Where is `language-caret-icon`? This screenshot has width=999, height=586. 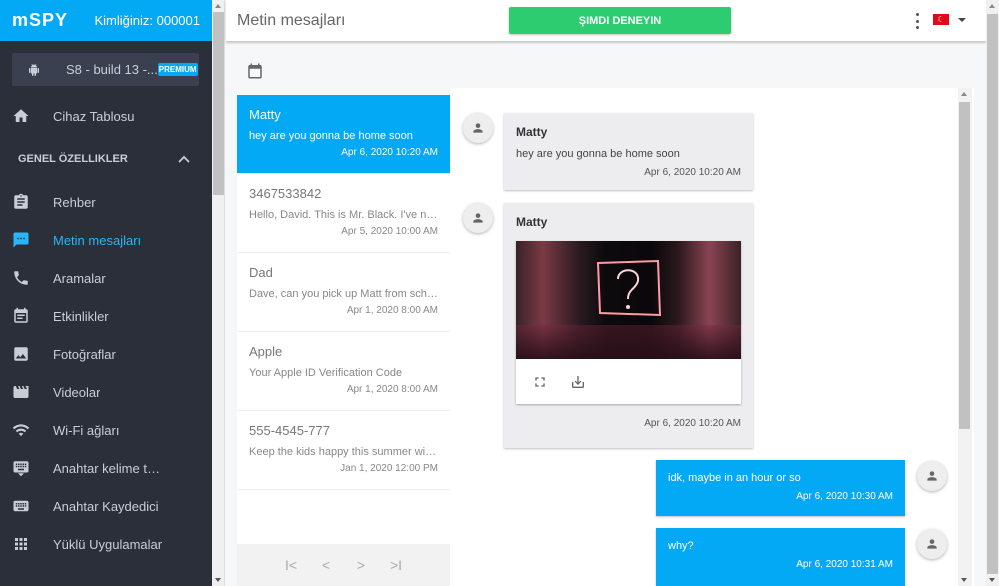
language-caret-icon is located at coordinates (962, 20).